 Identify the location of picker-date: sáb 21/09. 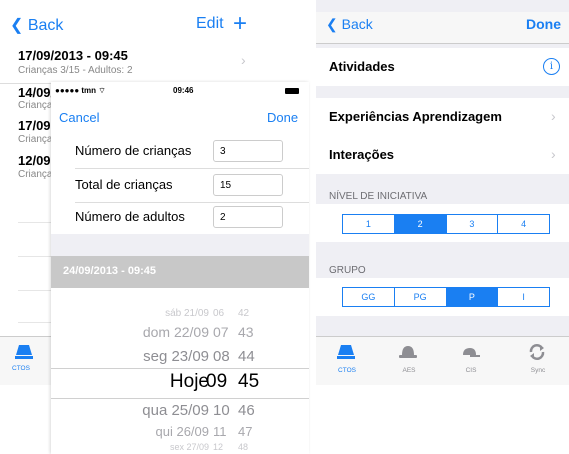
(187, 313).